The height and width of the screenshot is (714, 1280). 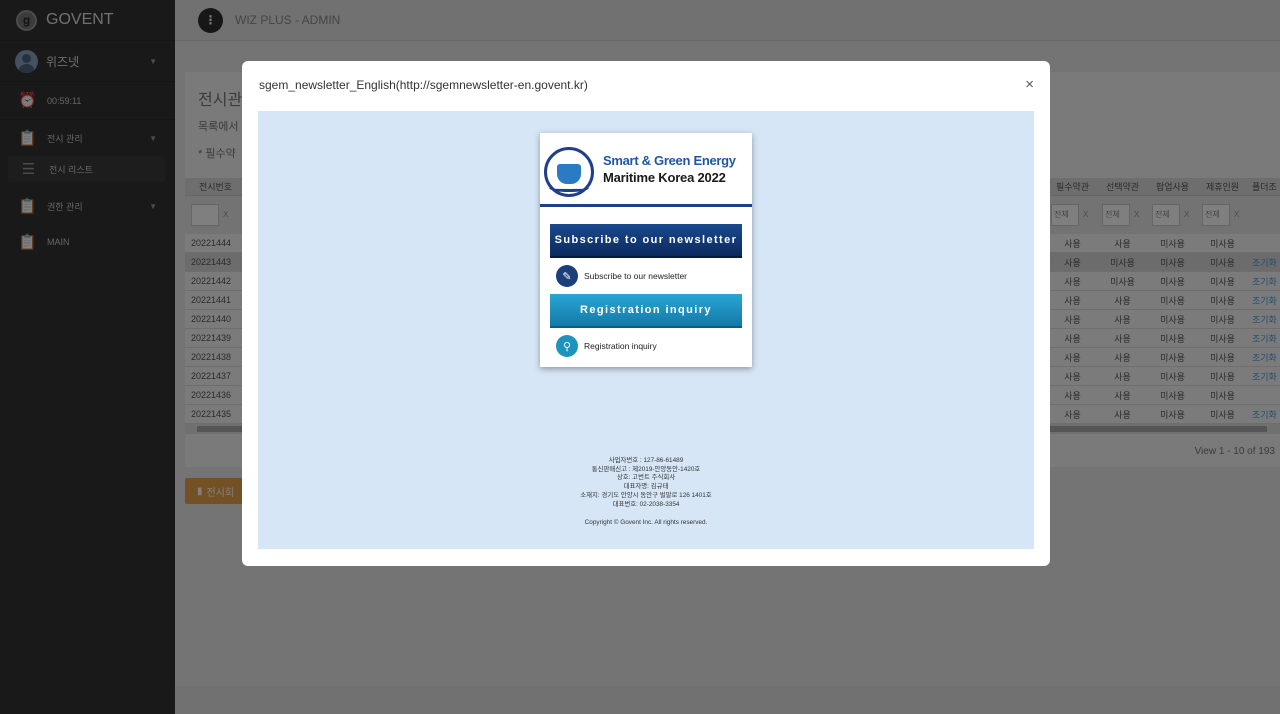 I want to click on company-info-line: 상호: 고번트 주식회사, so click(x=646, y=478).